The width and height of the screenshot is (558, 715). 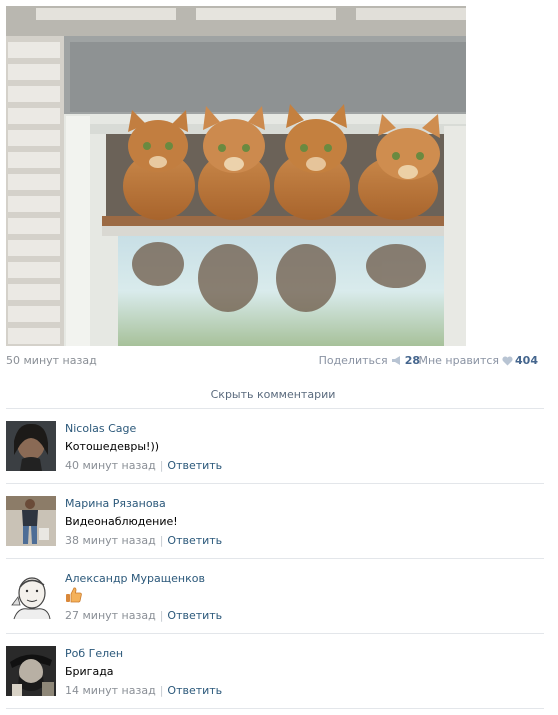 What do you see at coordinates (110, 465) in the screenshot?
I see `comment-time: 40 минут назад` at bounding box center [110, 465].